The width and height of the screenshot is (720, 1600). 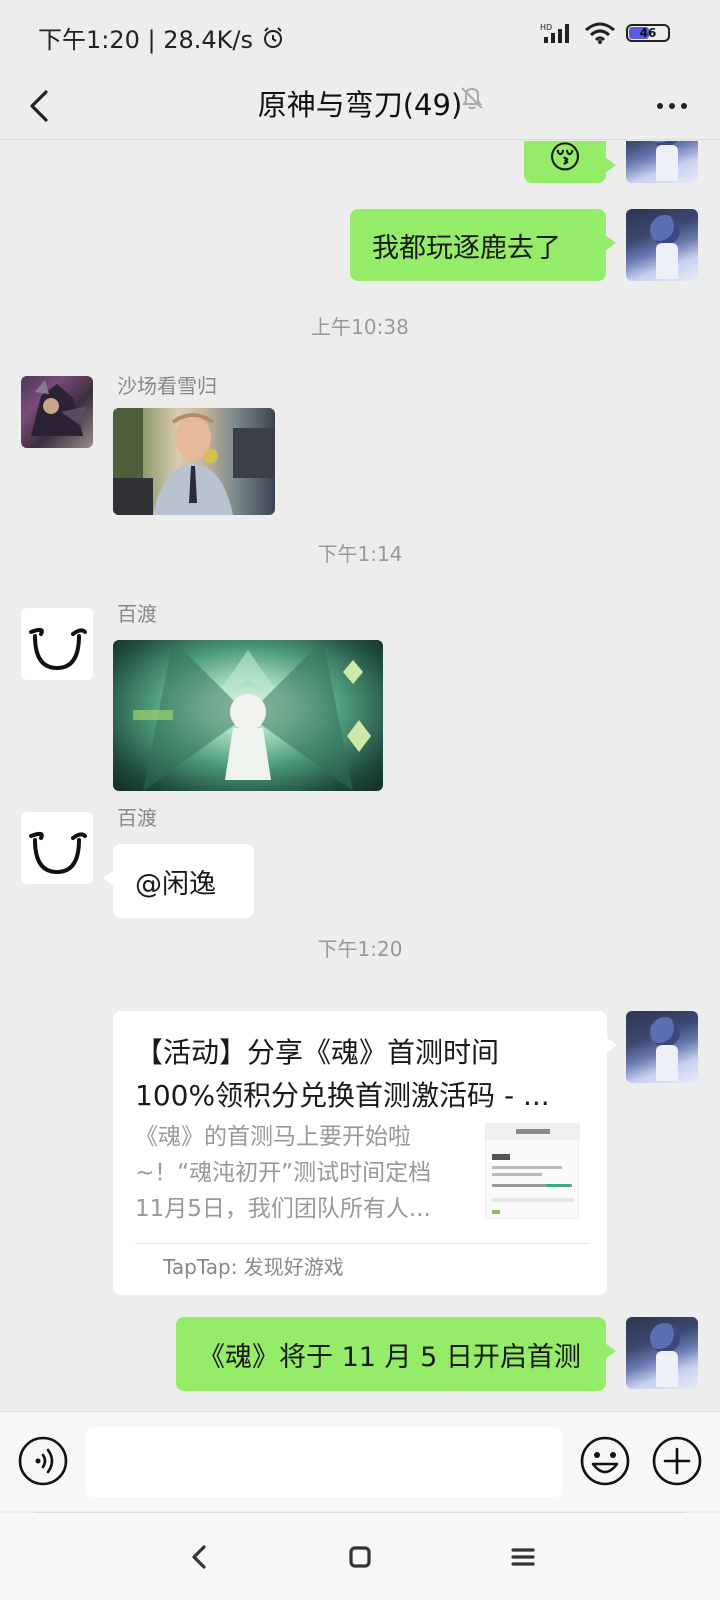 I want to click on timestamp: 下午1:14, so click(x=360, y=554).